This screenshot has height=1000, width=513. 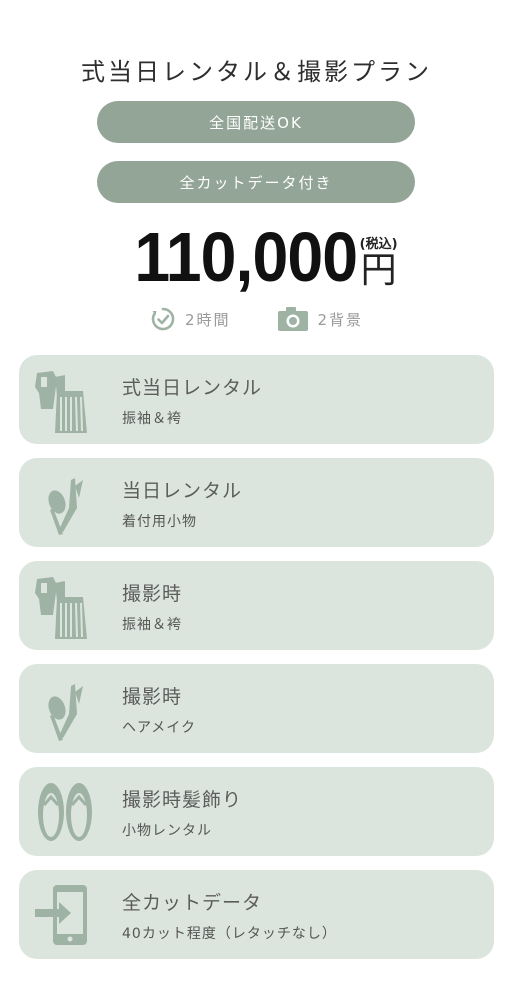 What do you see at coordinates (61, 915) in the screenshot?
I see `data-transfer-icon` at bounding box center [61, 915].